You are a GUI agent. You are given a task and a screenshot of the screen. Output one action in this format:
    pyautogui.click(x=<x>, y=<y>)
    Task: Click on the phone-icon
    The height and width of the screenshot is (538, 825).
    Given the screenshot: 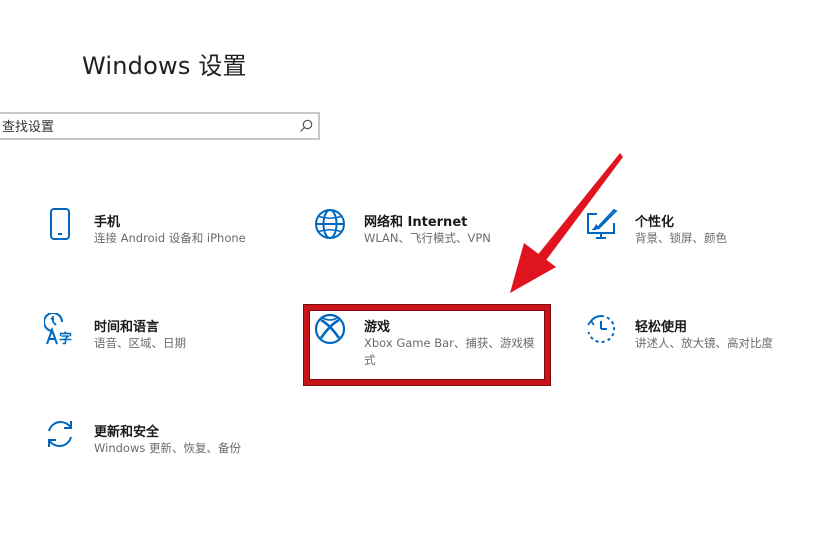 What is the action you would take?
    pyautogui.click(x=60, y=224)
    